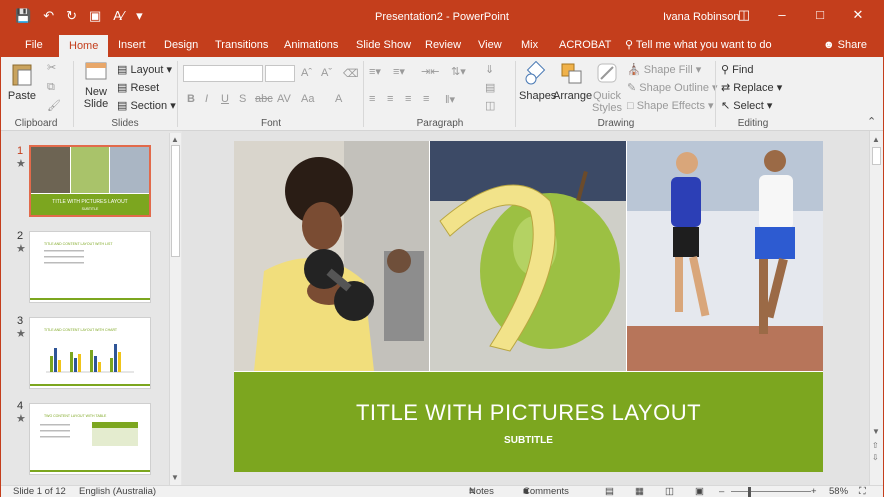 The width and height of the screenshot is (884, 497). Describe the element at coordinates (699, 491) in the screenshot. I see `slideshow-view-icon: ▣` at that location.